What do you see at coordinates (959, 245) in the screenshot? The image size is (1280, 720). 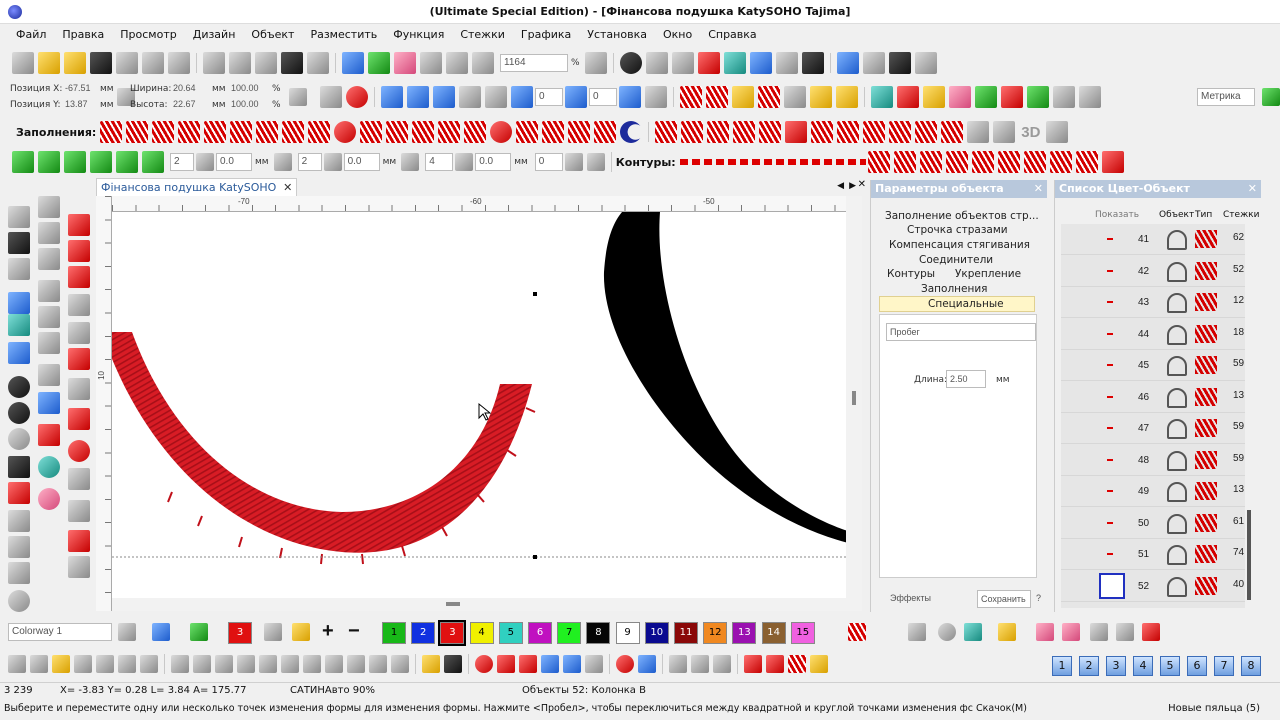 I see `tab-pull-compensation: Компенсация стягивания` at bounding box center [959, 245].